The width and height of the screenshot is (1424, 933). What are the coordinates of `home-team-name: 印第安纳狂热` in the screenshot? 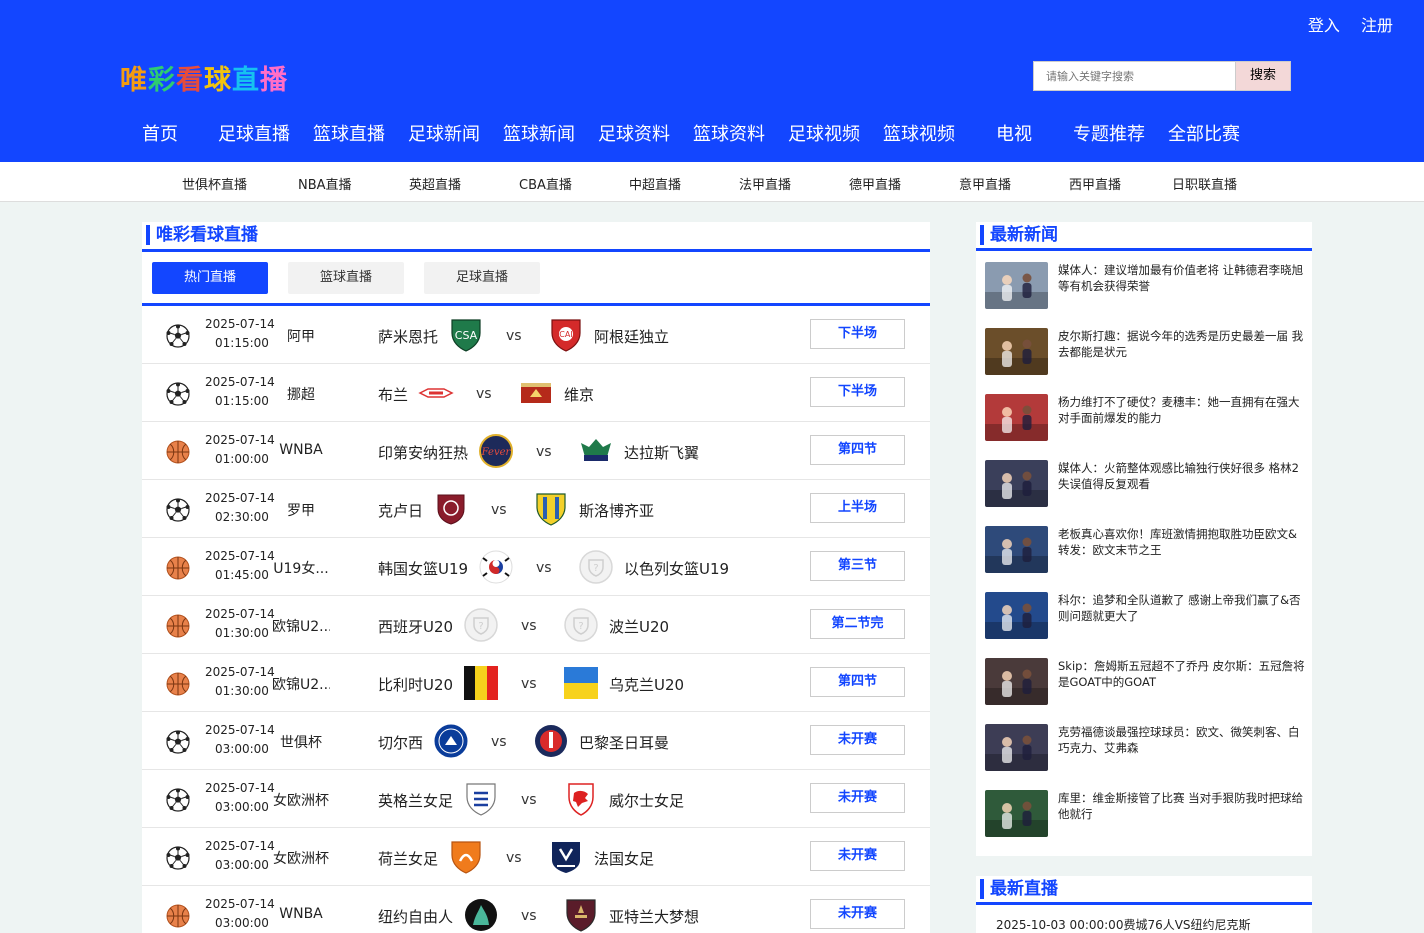 It's located at (423, 452).